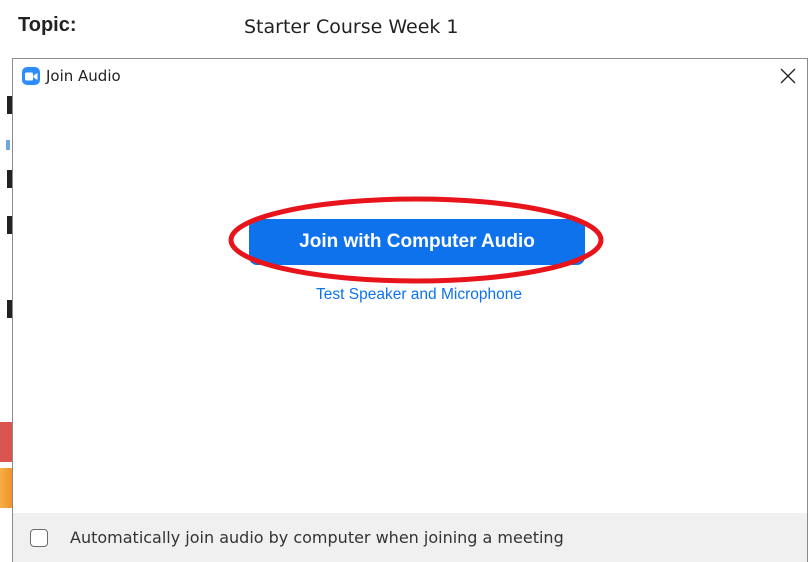  Describe the element at coordinates (8, 145) in the screenshot. I see `background-link-fragment` at that location.